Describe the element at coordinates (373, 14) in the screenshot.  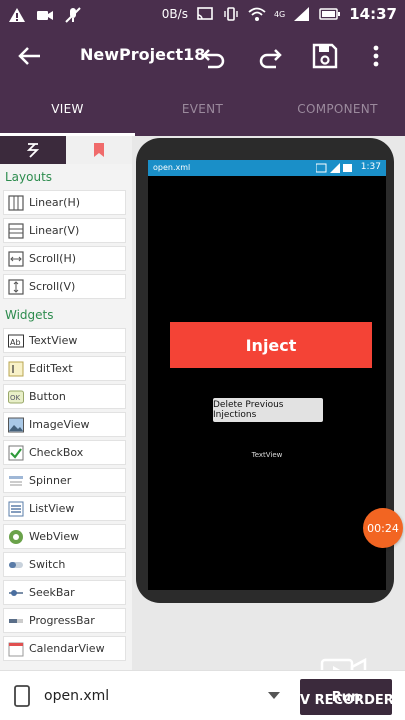
I see `clock: 14:37` at that location.